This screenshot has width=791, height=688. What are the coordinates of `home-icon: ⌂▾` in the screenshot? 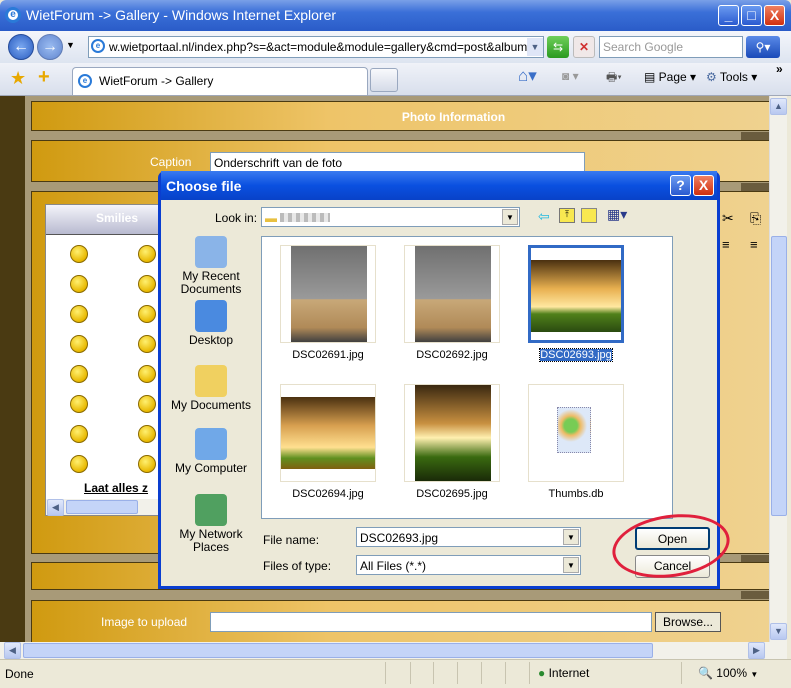 It's located at (527, 76).